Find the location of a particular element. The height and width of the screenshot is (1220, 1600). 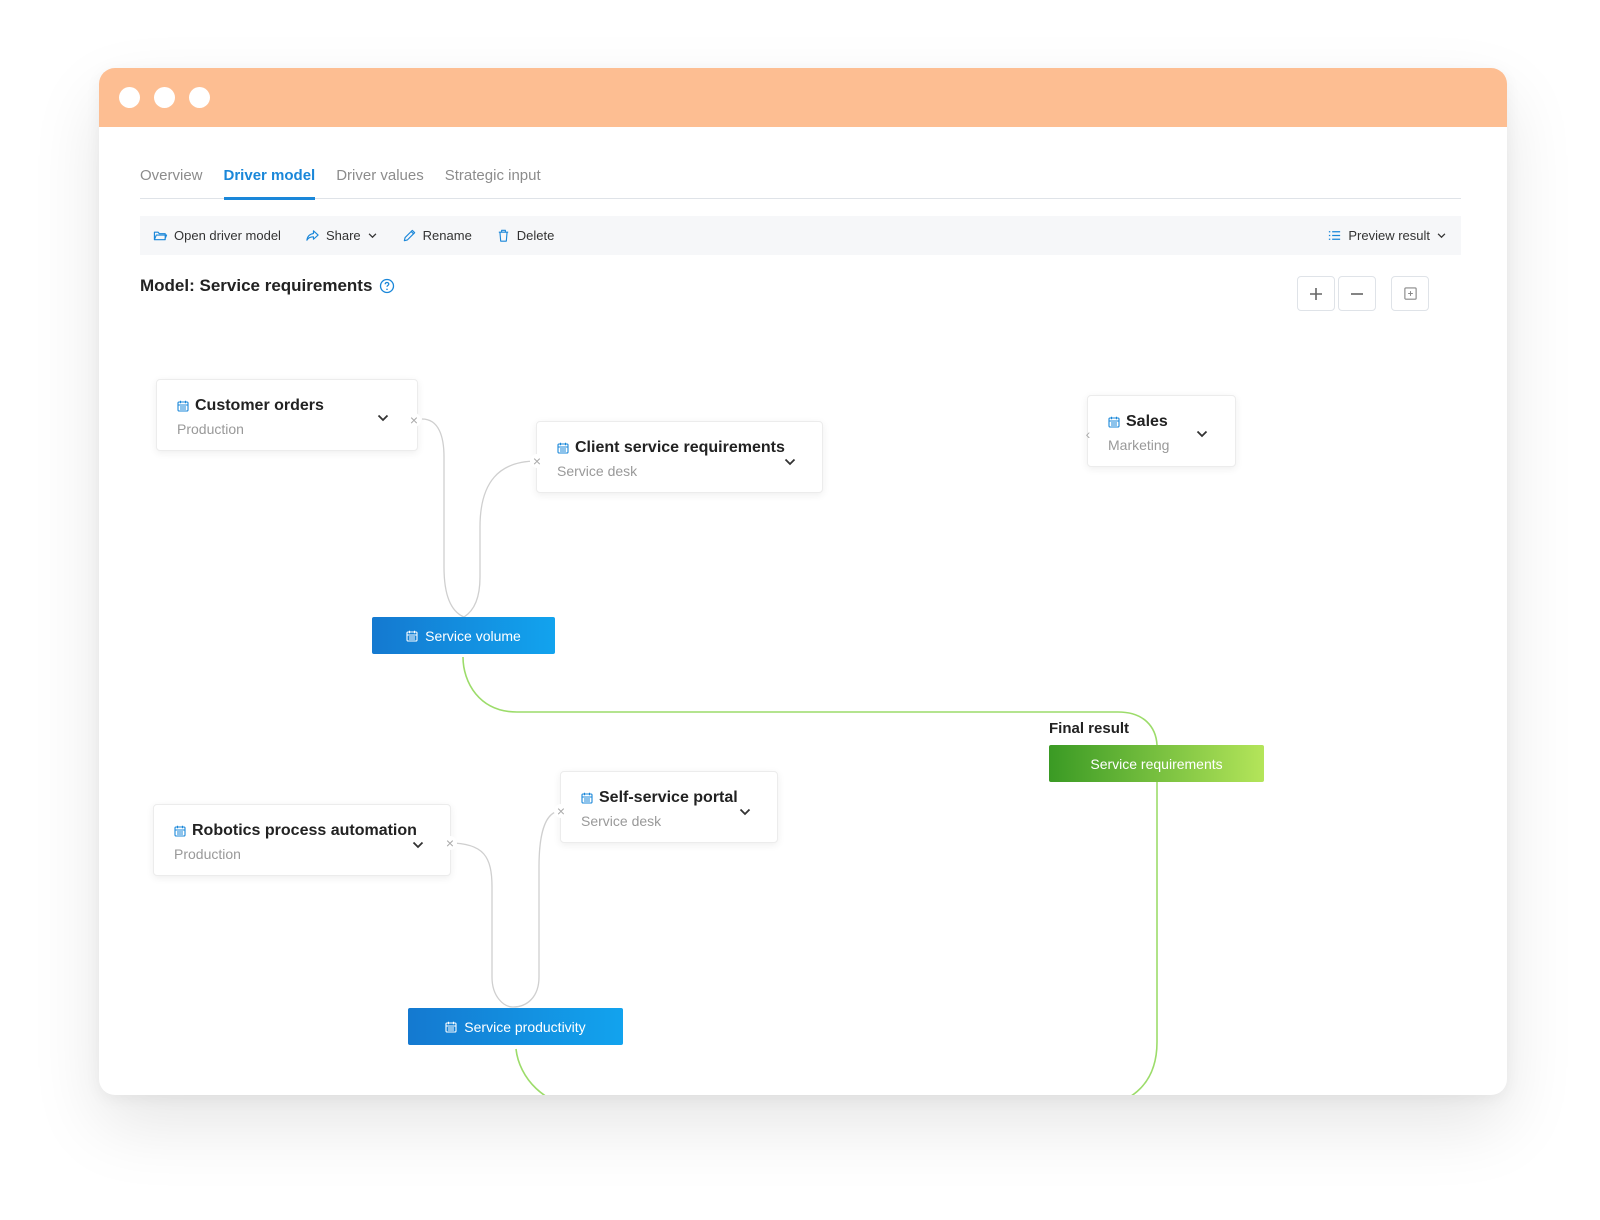

link-client-service is located at coordinates (500, 539).